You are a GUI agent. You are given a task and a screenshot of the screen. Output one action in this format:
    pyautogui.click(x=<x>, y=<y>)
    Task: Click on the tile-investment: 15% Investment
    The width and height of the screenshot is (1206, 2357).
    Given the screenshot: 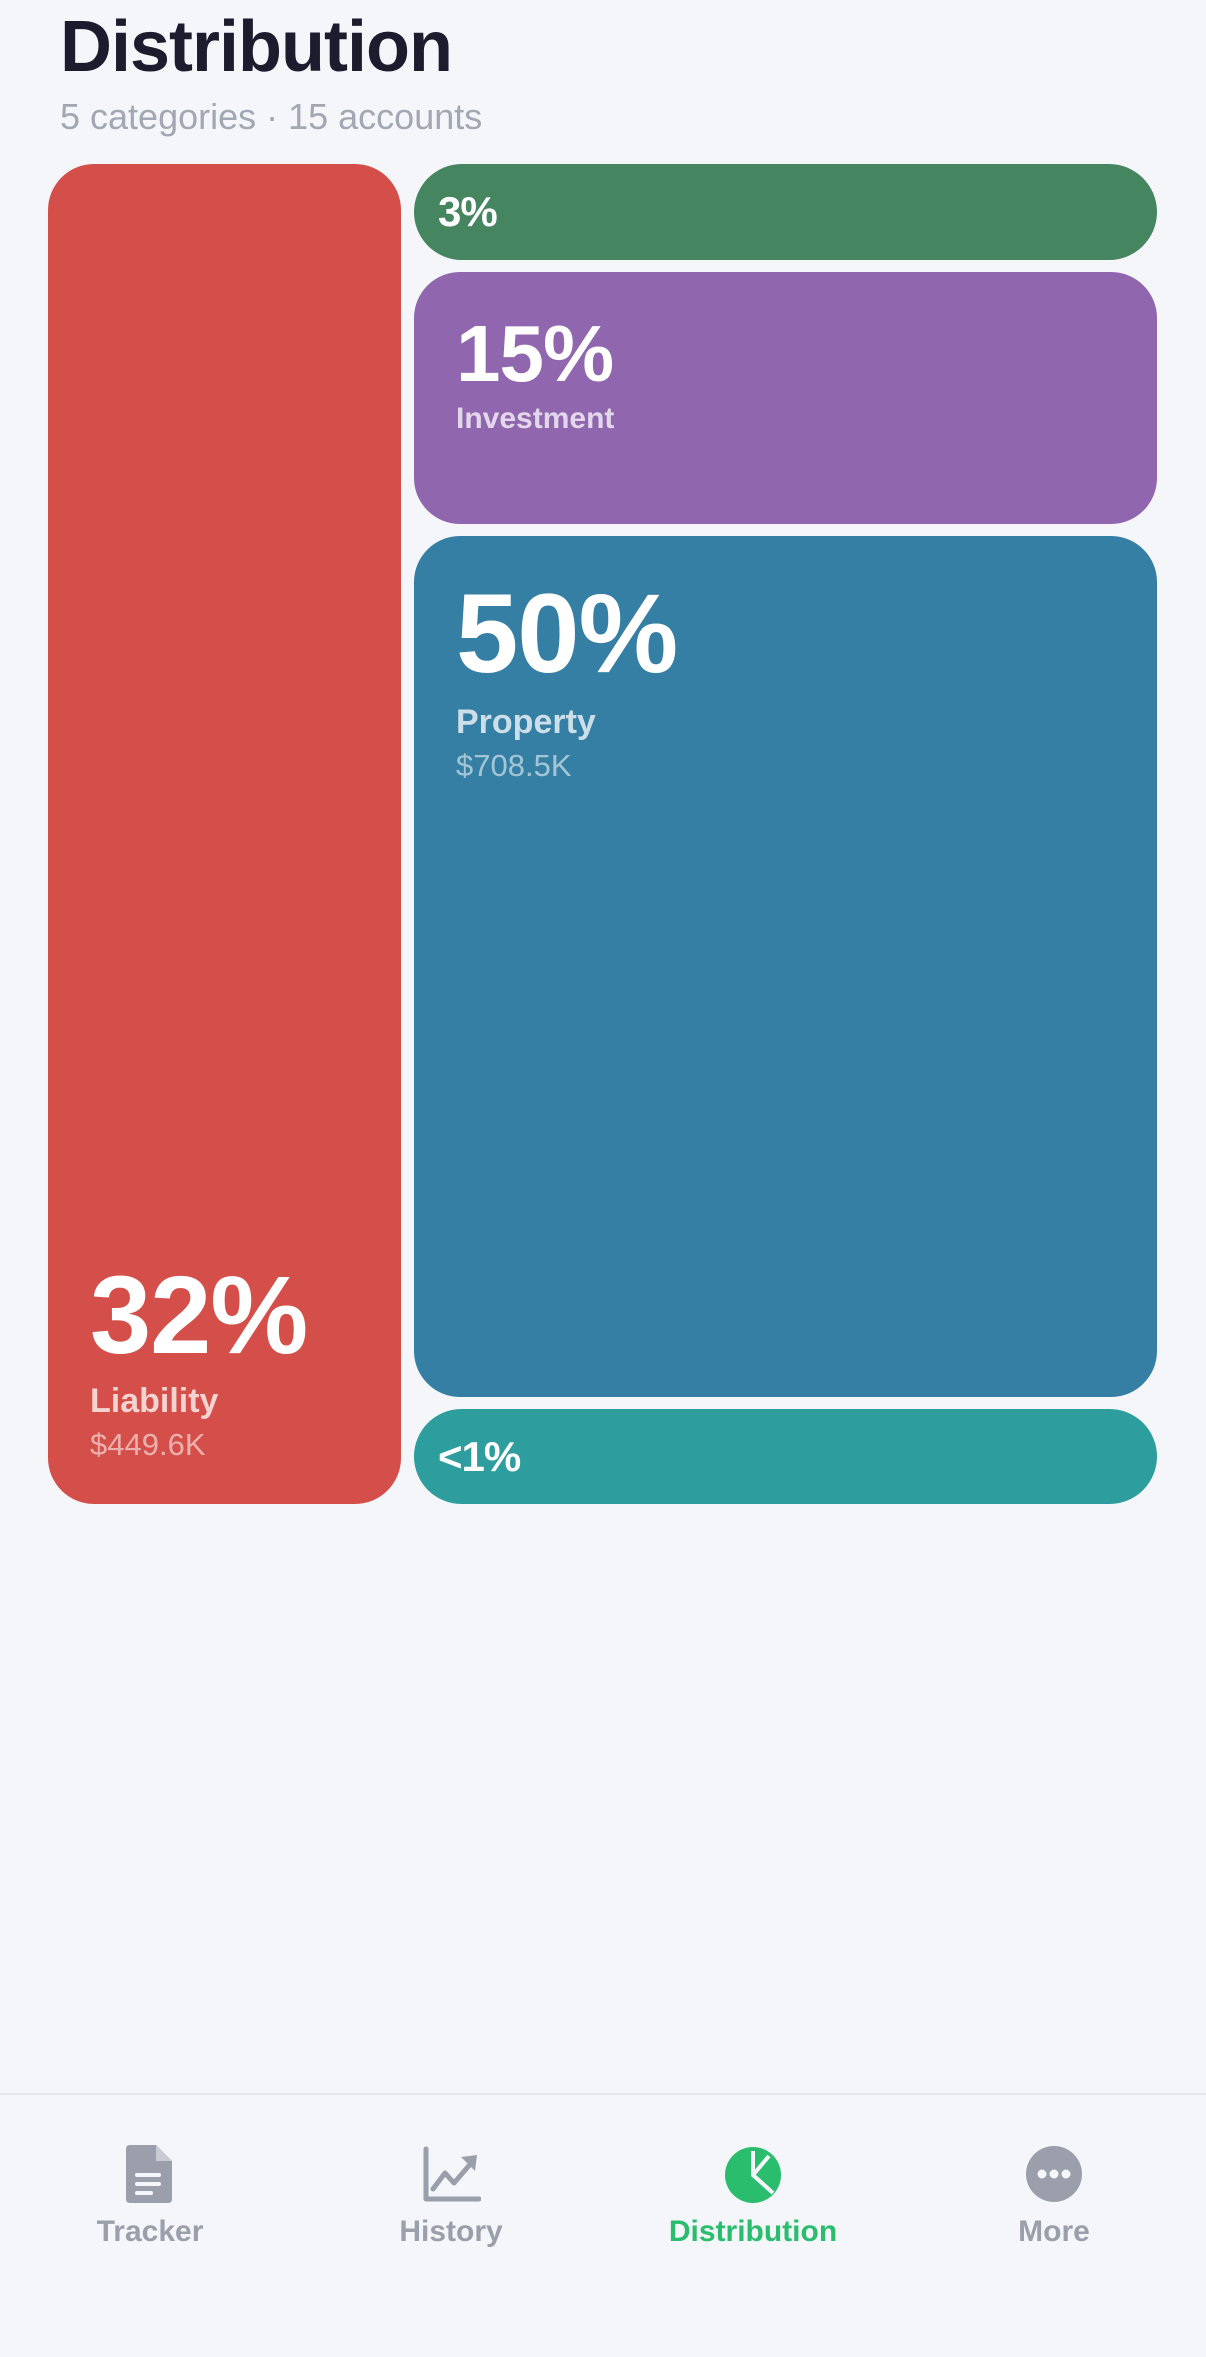 What is the action you would take?
    pyautogui.click(x=785, y=398)
    